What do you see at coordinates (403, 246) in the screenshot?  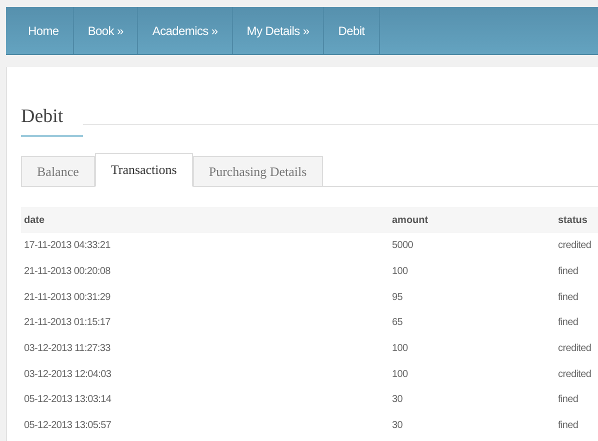 I see `table-cell-text: 5000` at bounding box center [403, 246].